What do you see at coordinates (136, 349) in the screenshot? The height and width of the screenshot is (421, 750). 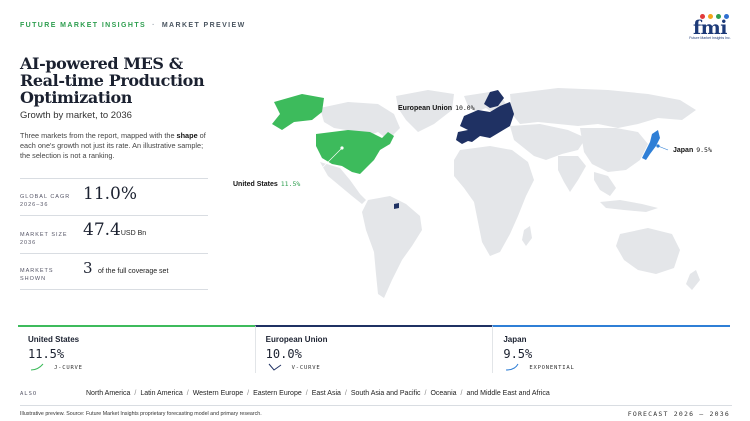 I see `market-card-us: United States 11.5% J-CURVE` at bounding box center [136, 349].